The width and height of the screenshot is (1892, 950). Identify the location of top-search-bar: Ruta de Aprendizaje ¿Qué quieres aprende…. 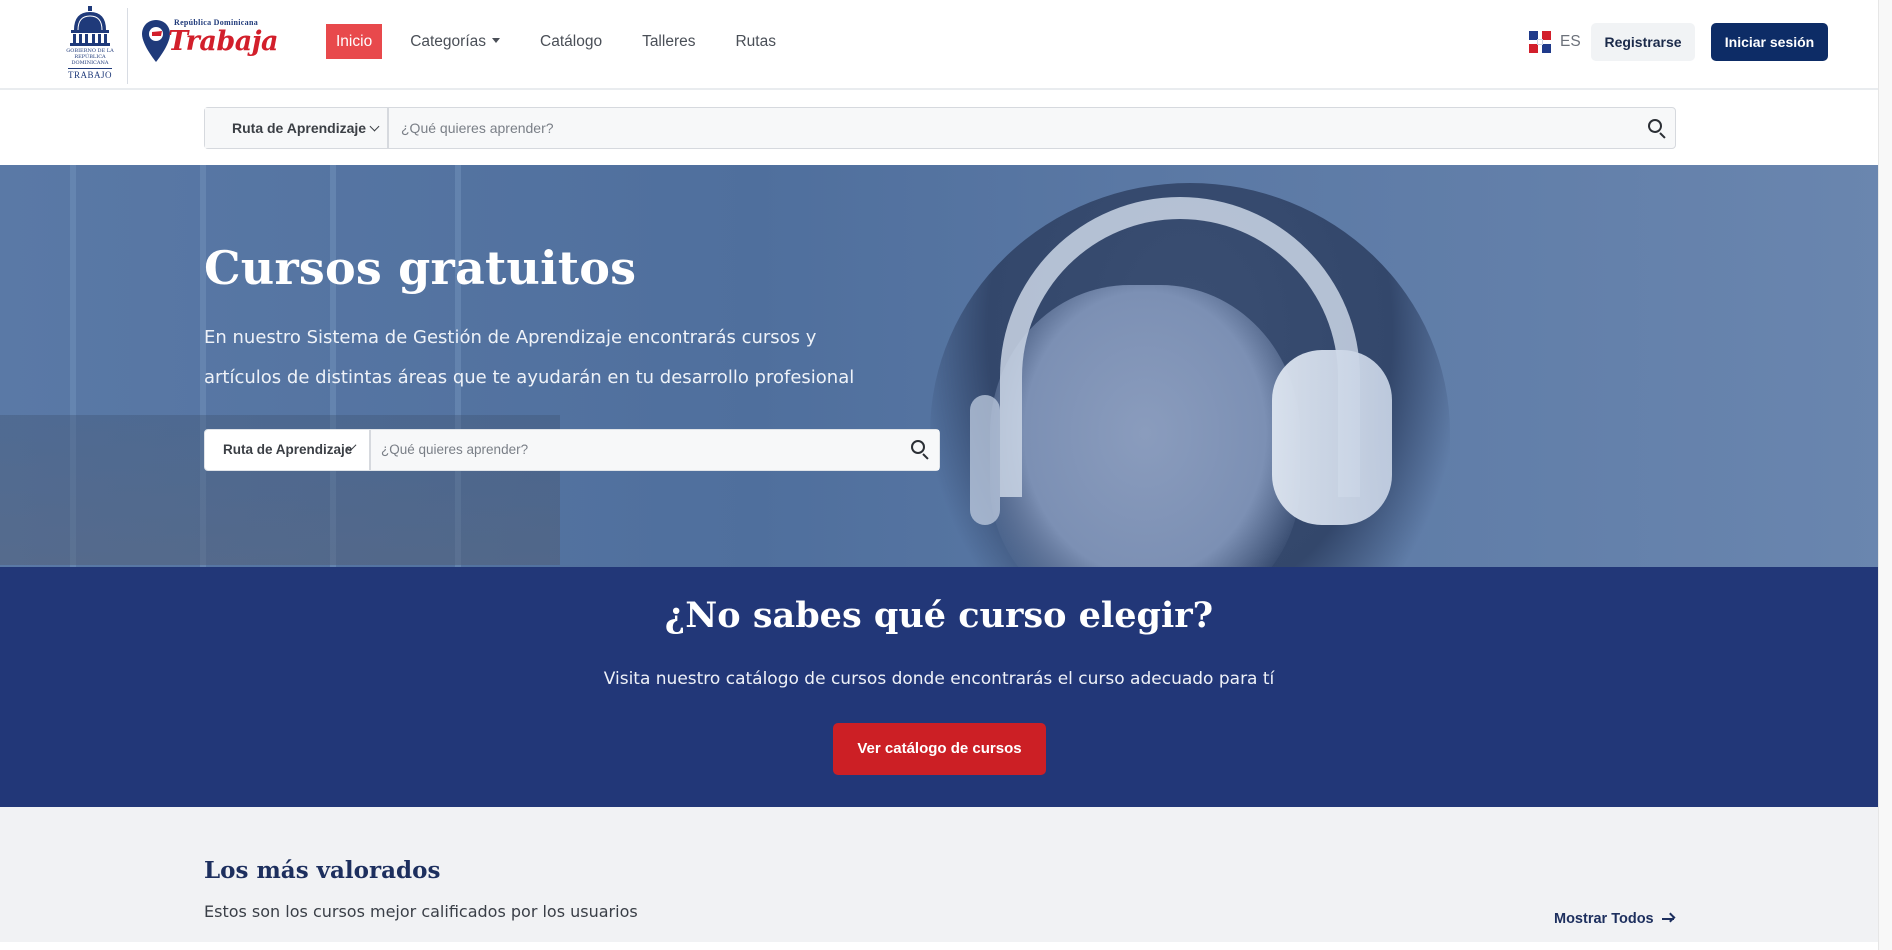
(940, 128).